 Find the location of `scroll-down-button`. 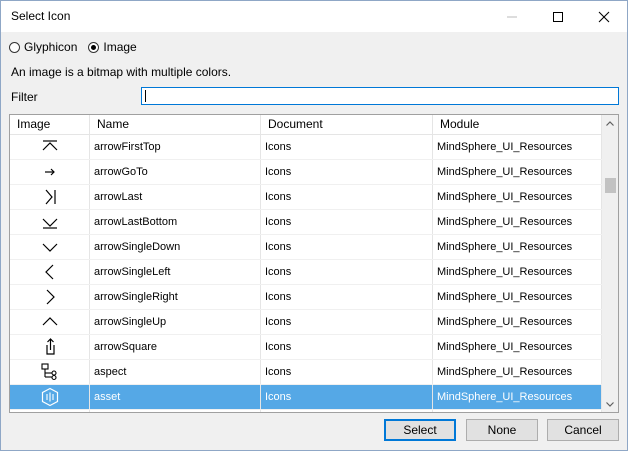

scroll-down-button is located at coordinates (610, 404).